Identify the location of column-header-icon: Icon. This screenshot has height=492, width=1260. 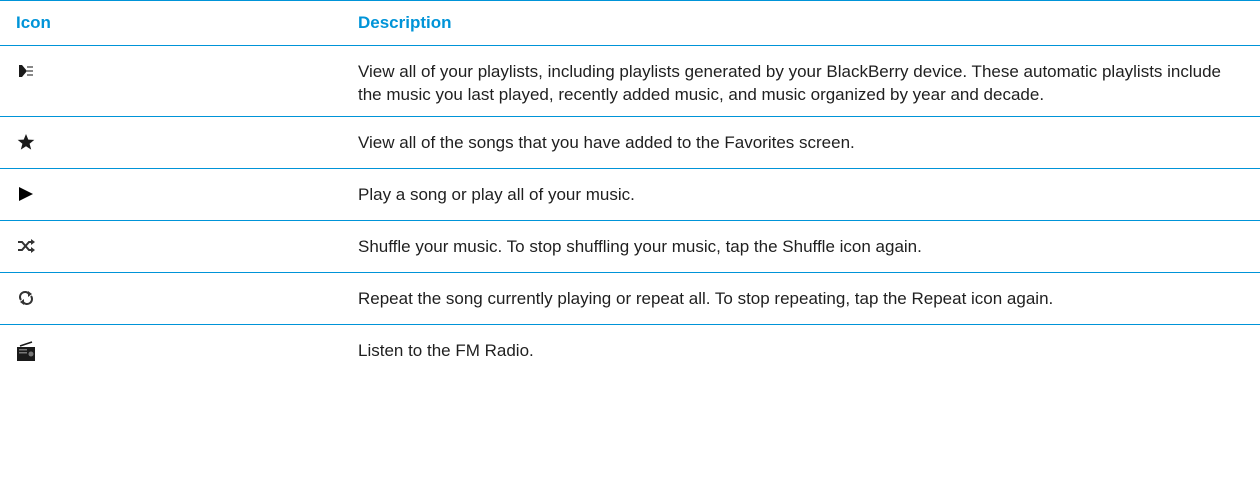
(179, 23).